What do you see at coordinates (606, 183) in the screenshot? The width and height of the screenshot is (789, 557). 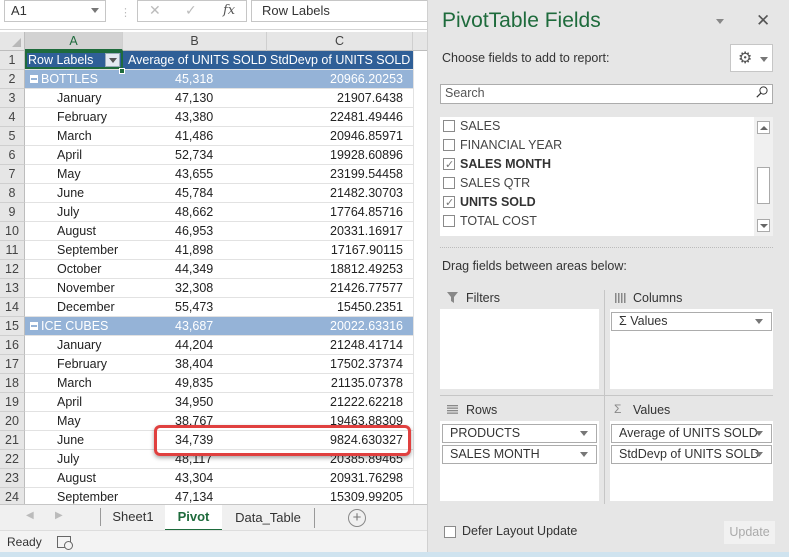 I see `field-item: SALES QTR` at bounding box center [606, 183].